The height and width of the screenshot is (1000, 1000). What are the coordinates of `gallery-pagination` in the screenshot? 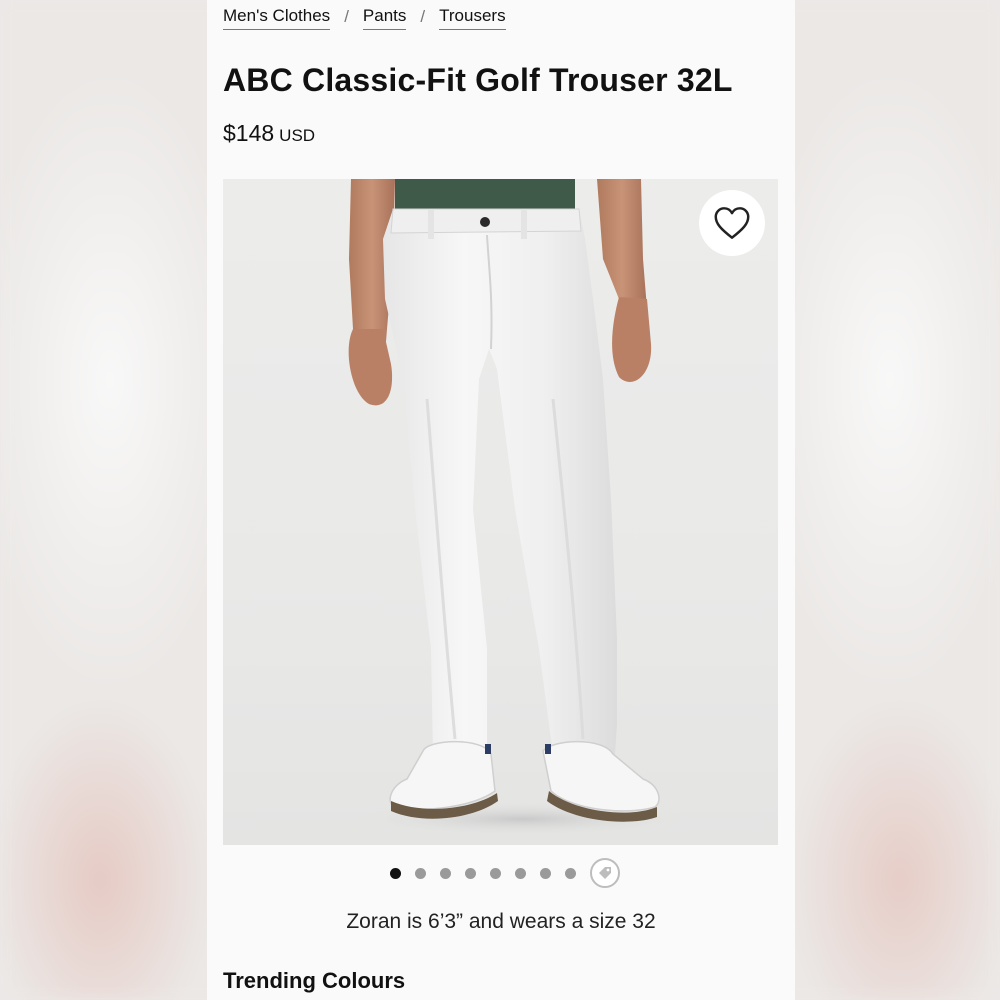 It's located at (501, 873).